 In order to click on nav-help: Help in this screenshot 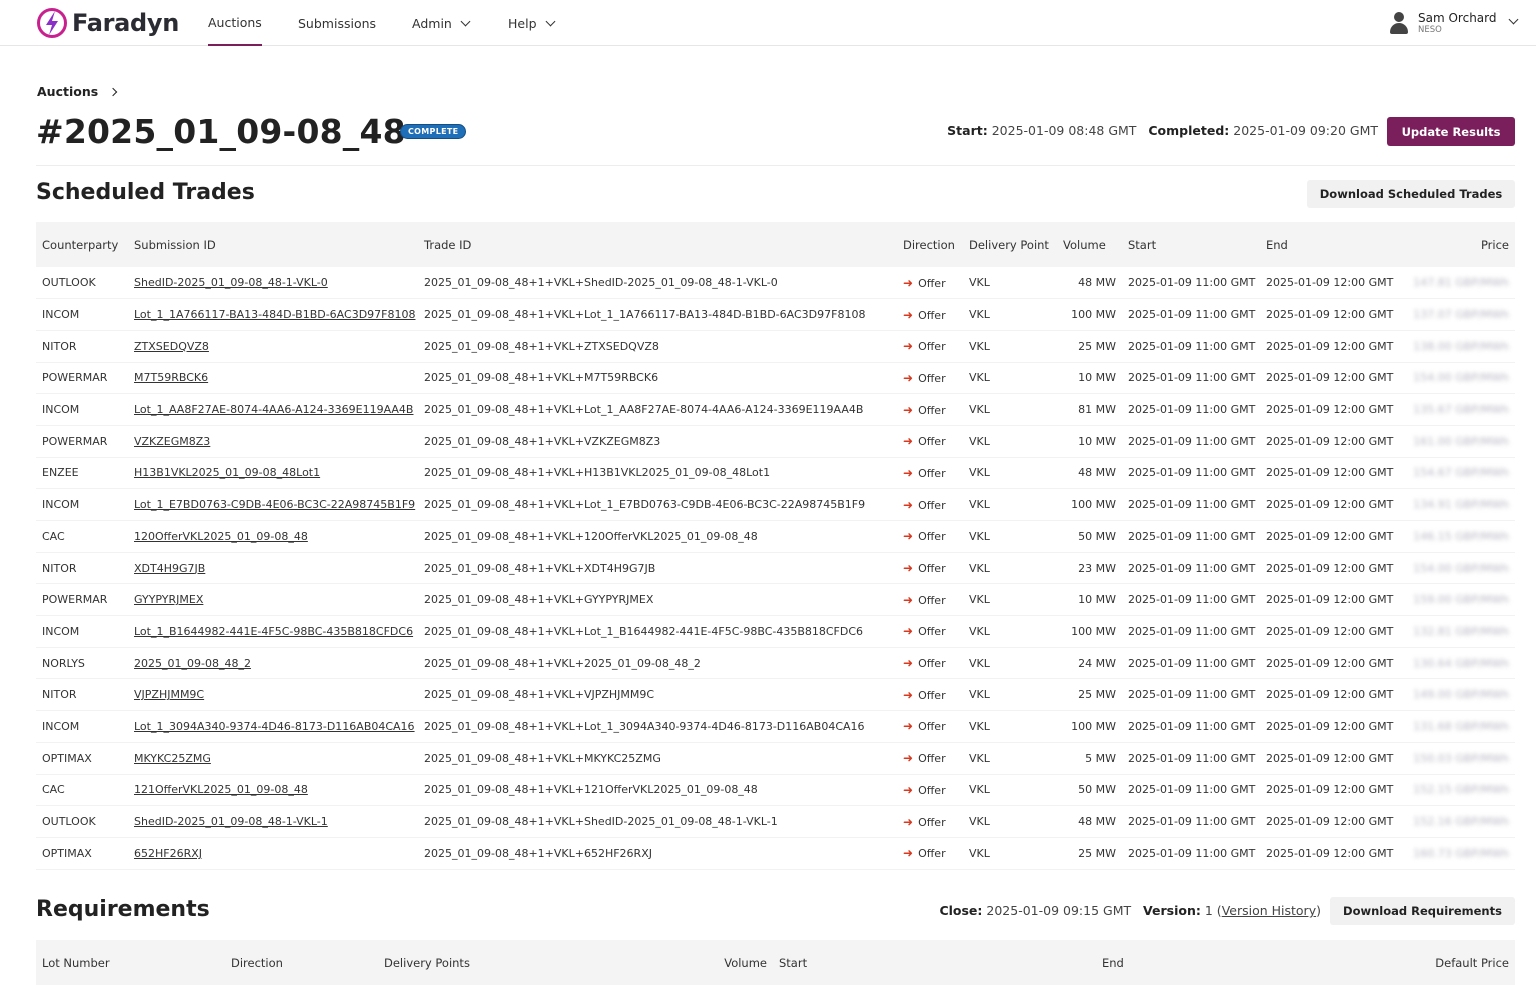, I will do `click(531, 23)`.